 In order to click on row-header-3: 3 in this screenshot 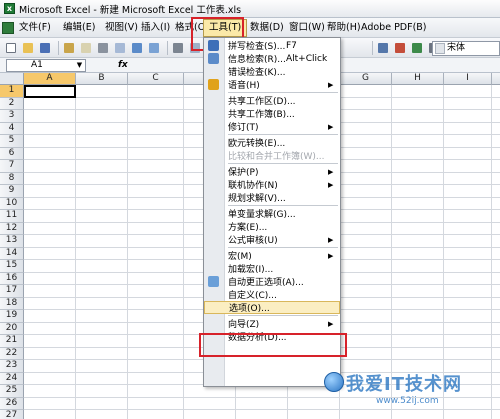, I will do `click(12, 116)`.